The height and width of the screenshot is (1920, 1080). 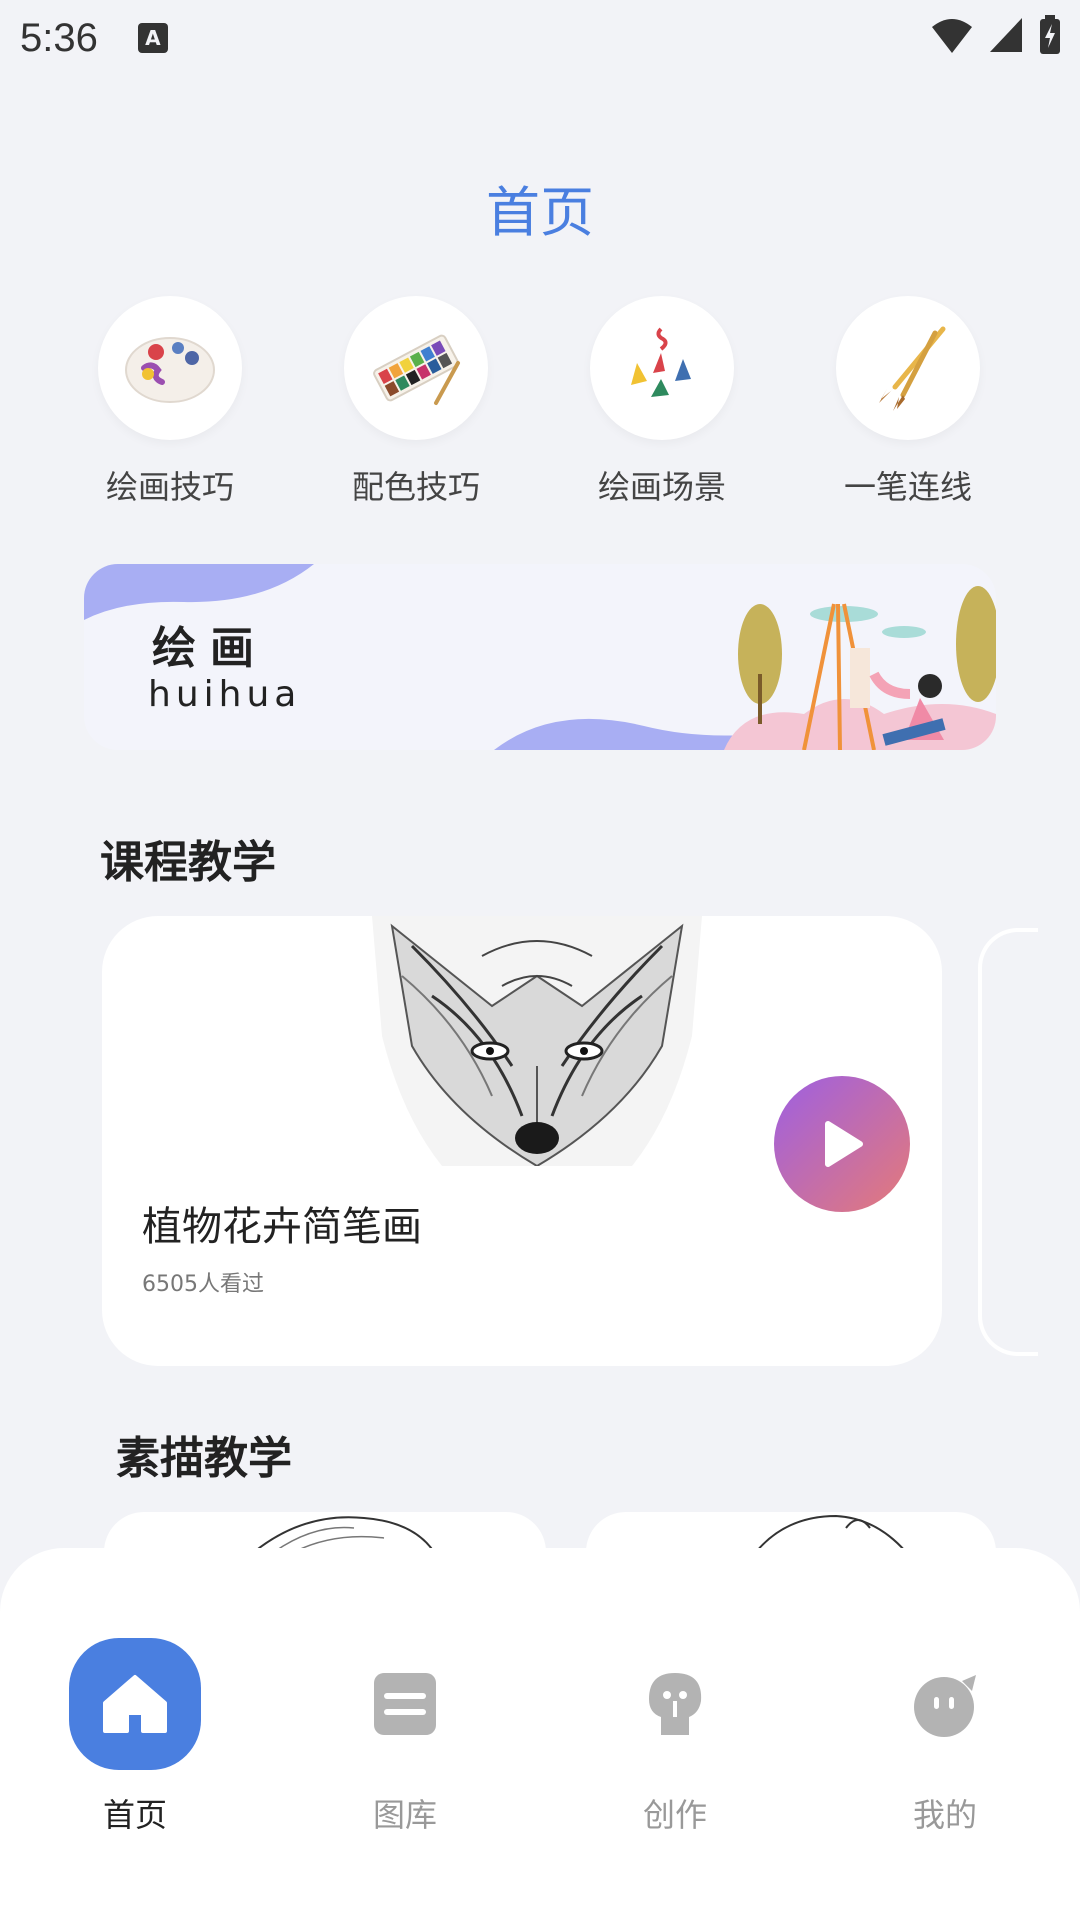 I want to click on category-row: 绘画技巧 配色技巧 绘画场景 一笔连线, so click(x=540, y=406).